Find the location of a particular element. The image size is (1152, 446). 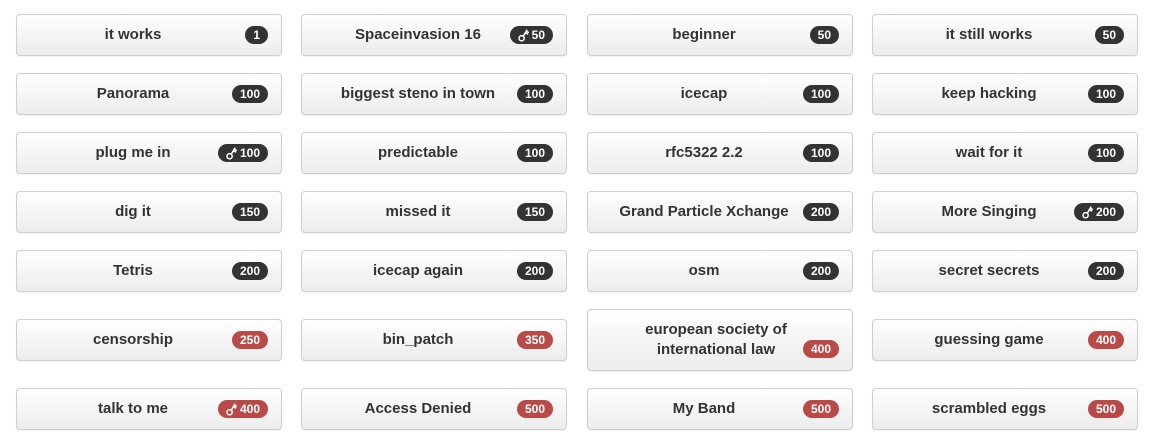

challenge-button: missed it 150 is located at coordinates (434, 212).